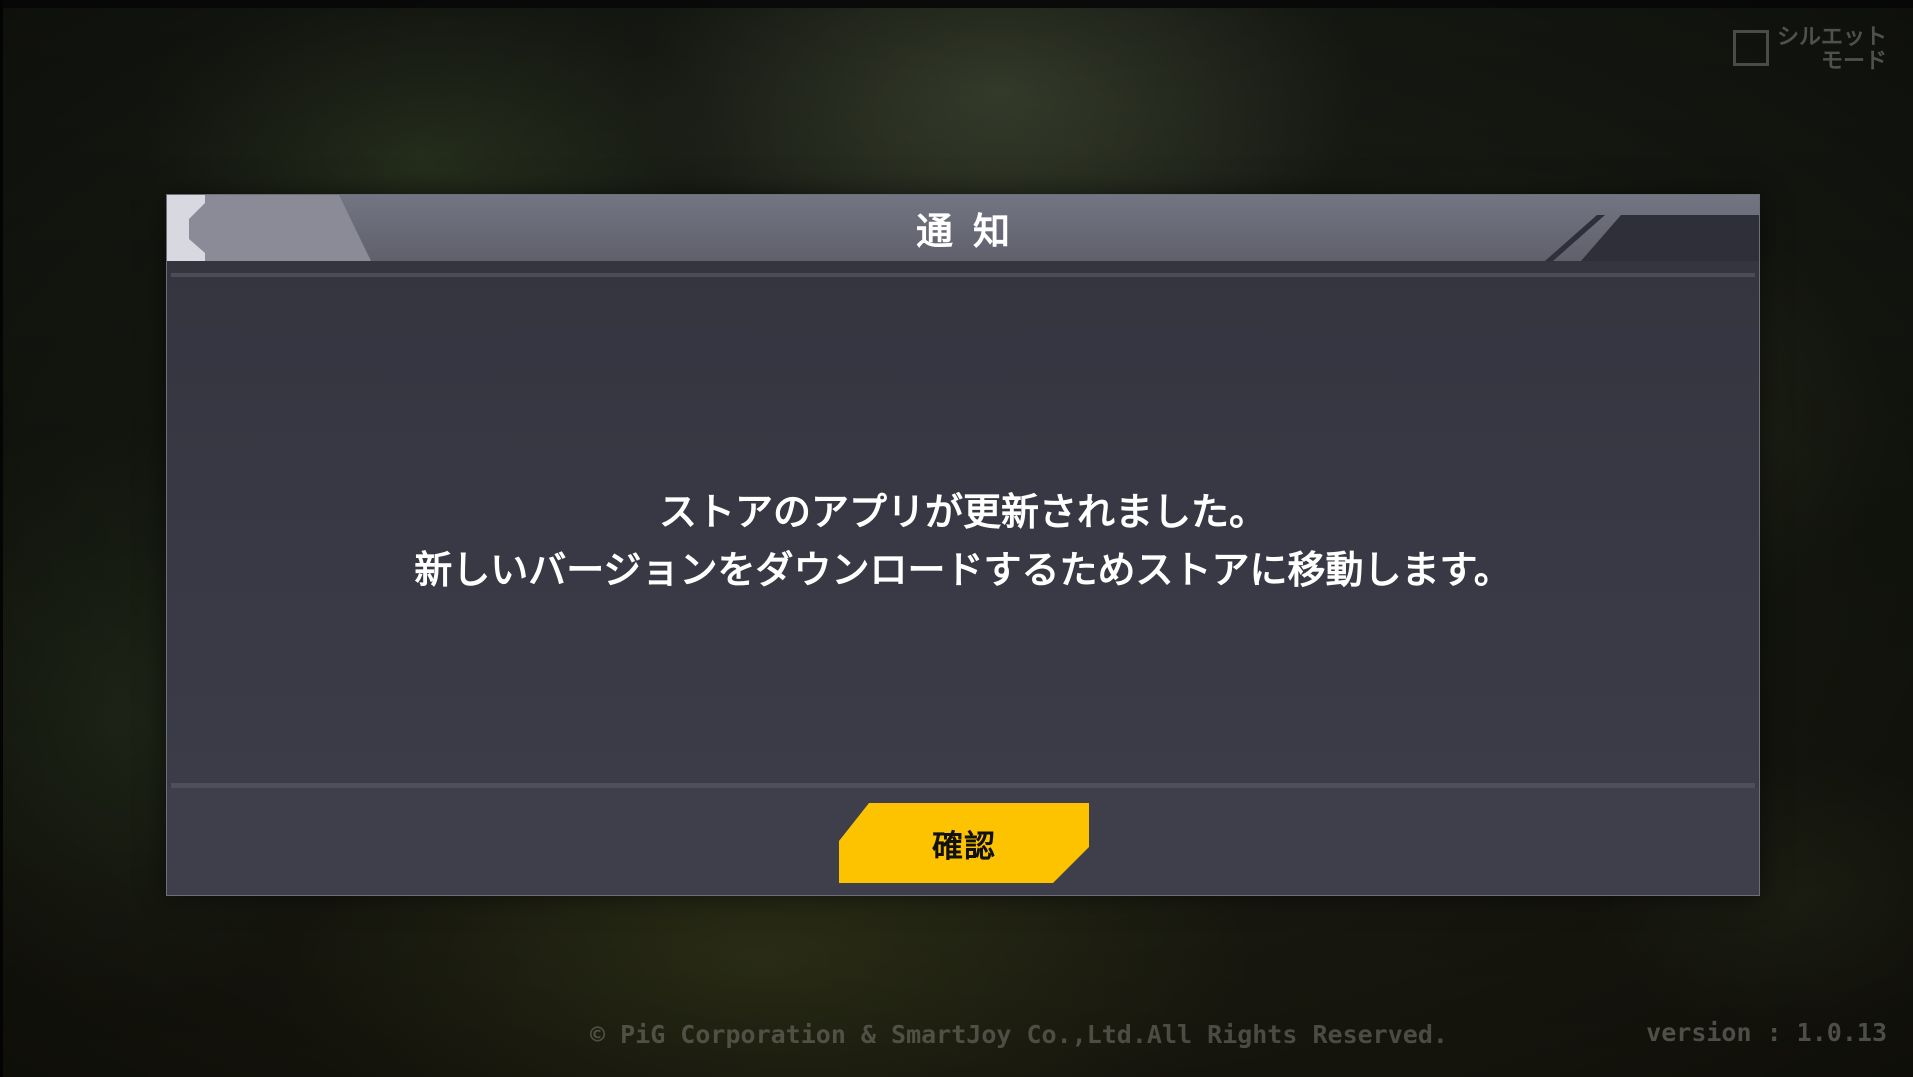 This screenshot has width=1913, height=1077. I want to click on dialog-header: 通知, so click(963, 228).